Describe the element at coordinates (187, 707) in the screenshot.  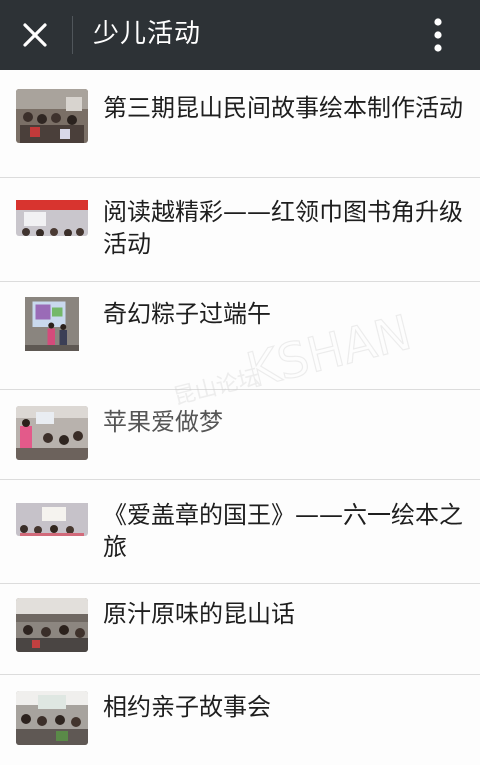
I see `item-title: 相约亲子故事会` at that location.